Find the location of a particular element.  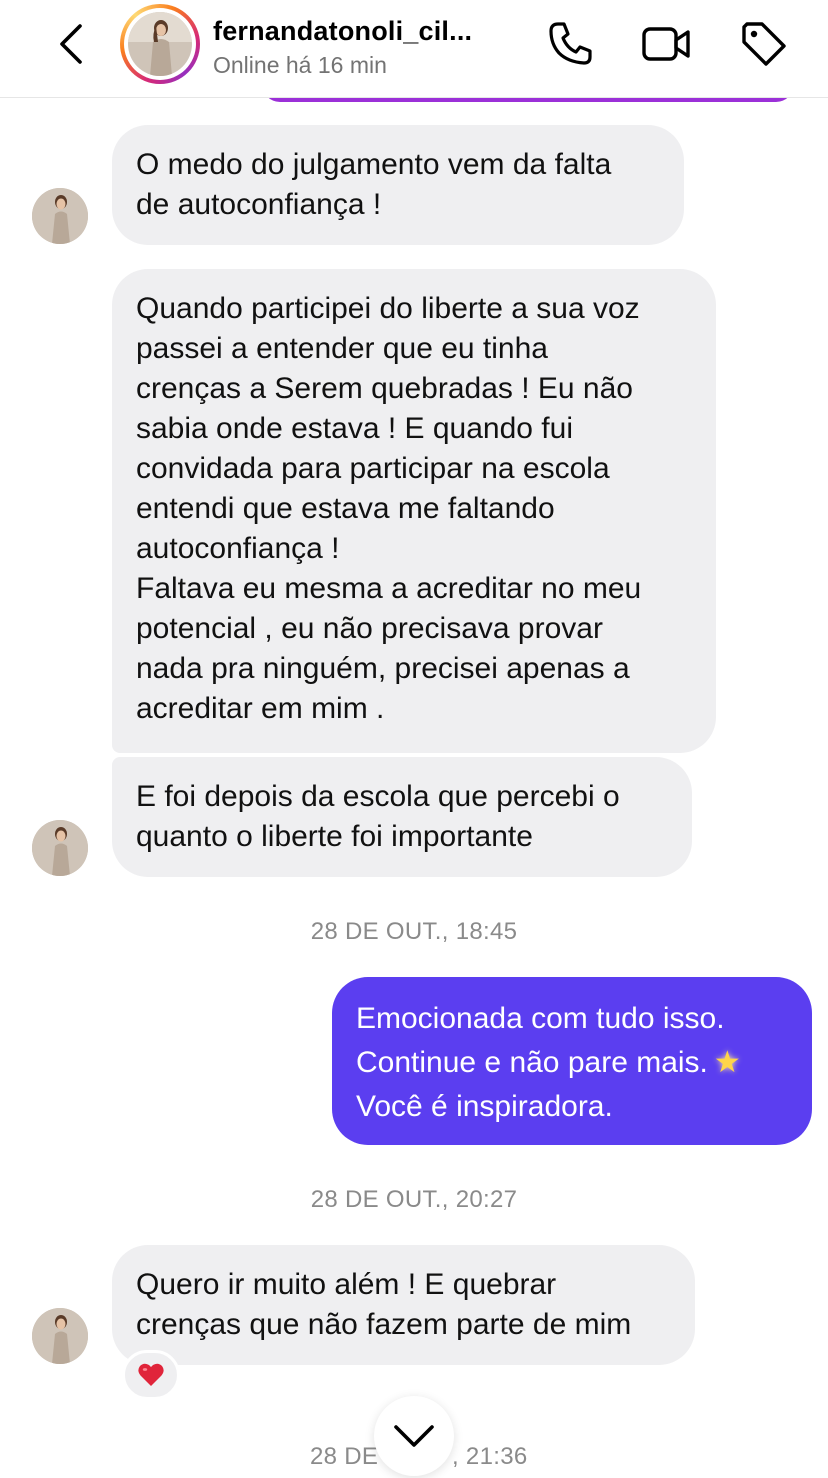

video-call-button is located at coordinates (666, 44).